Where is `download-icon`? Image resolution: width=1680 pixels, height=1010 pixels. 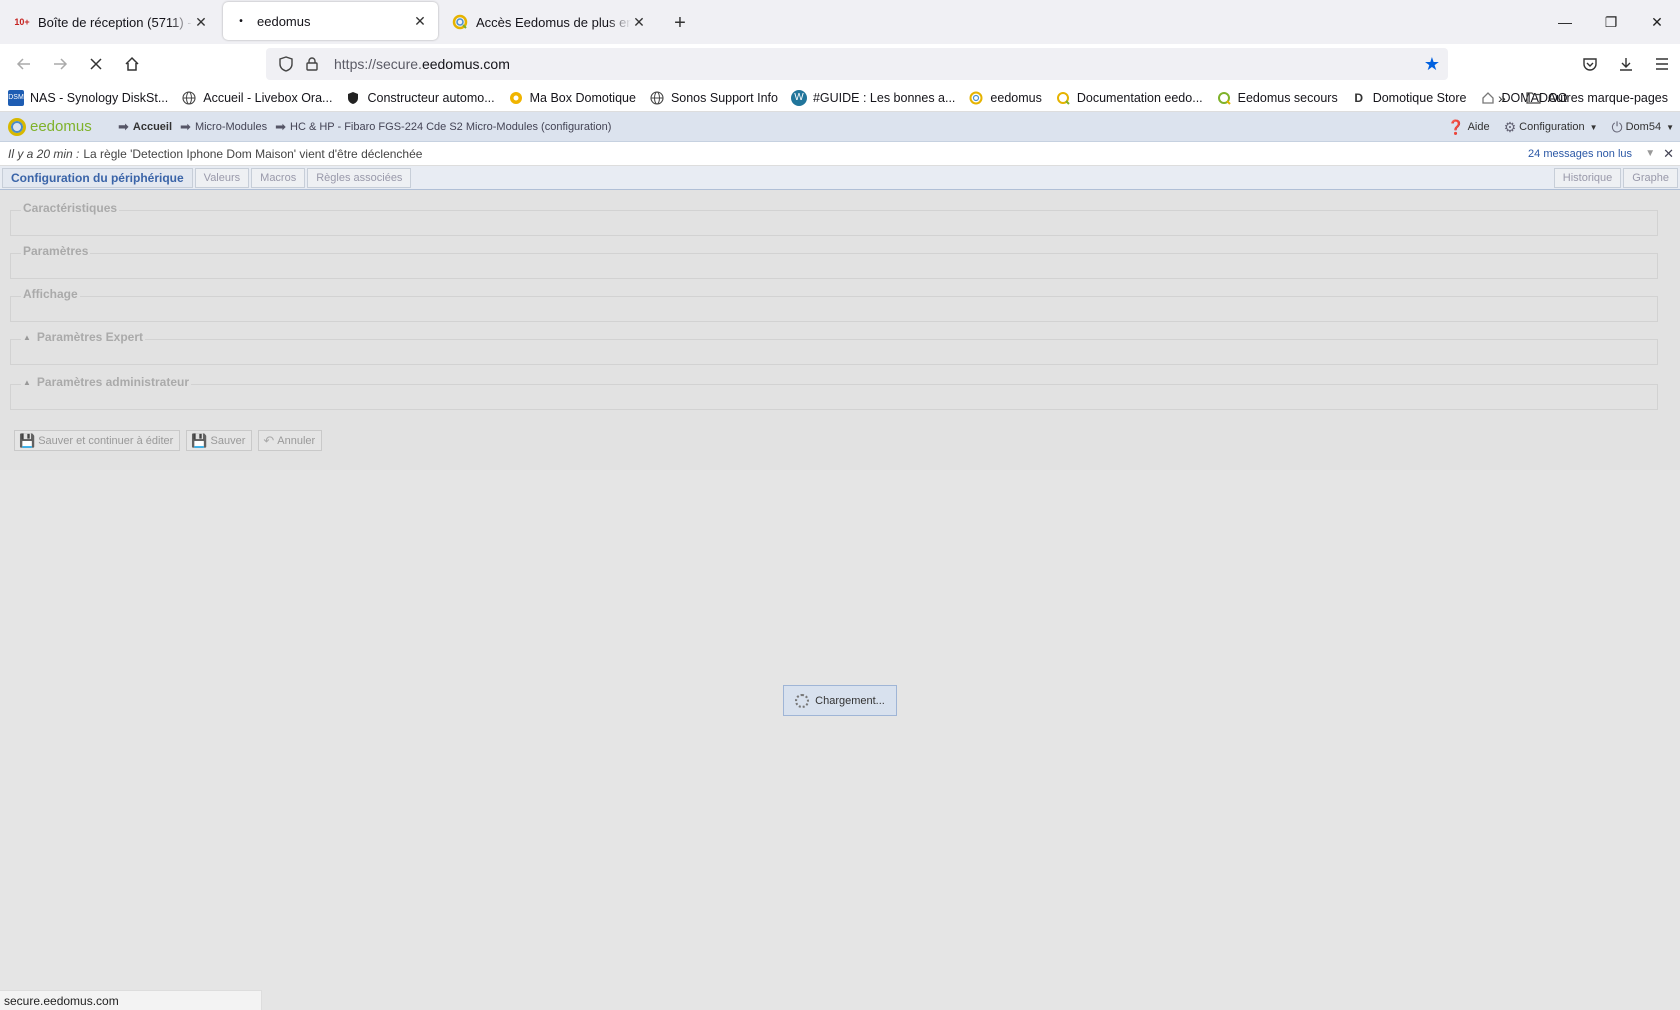
download-icon is located at coordinates (1626, 64).